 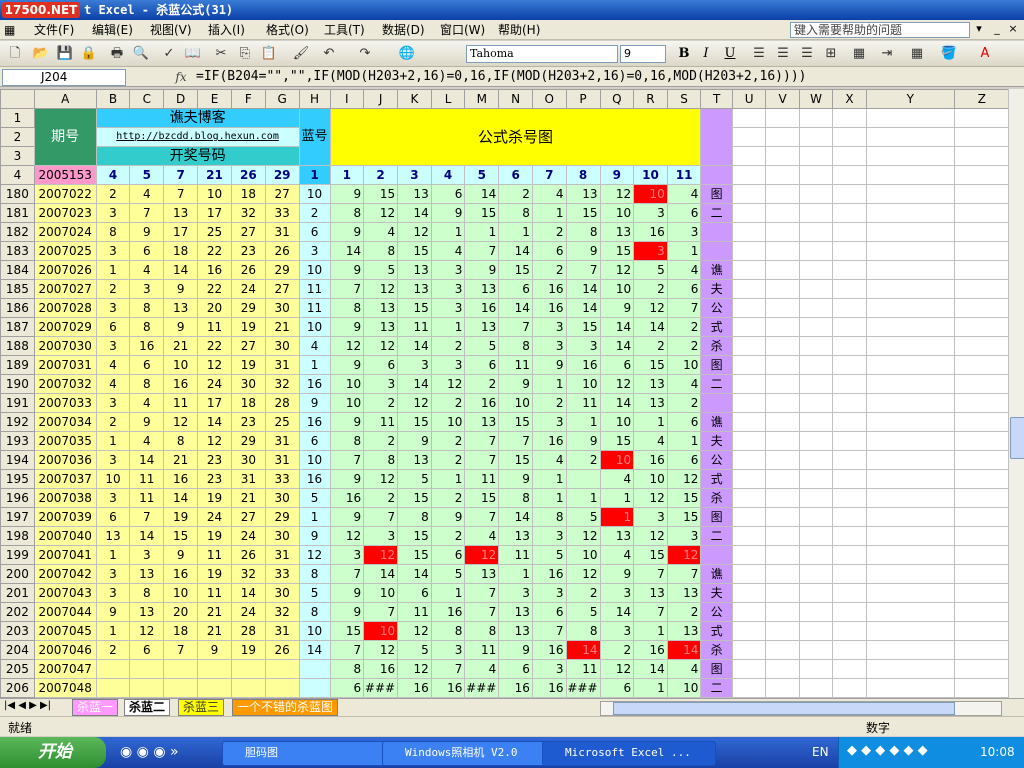 I want to click on draw-number-cell: 7, so click(x=147, y=517).